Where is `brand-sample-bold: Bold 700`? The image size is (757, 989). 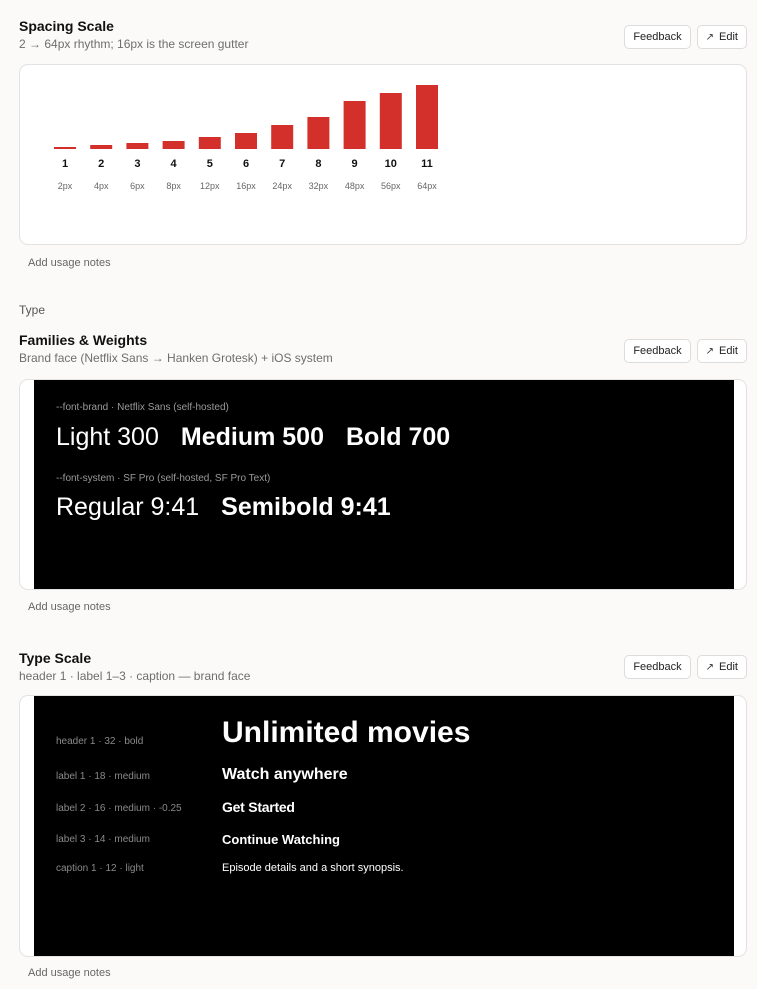 brand-sample-bold: Bold 700 is located at coordinates (398, 437).